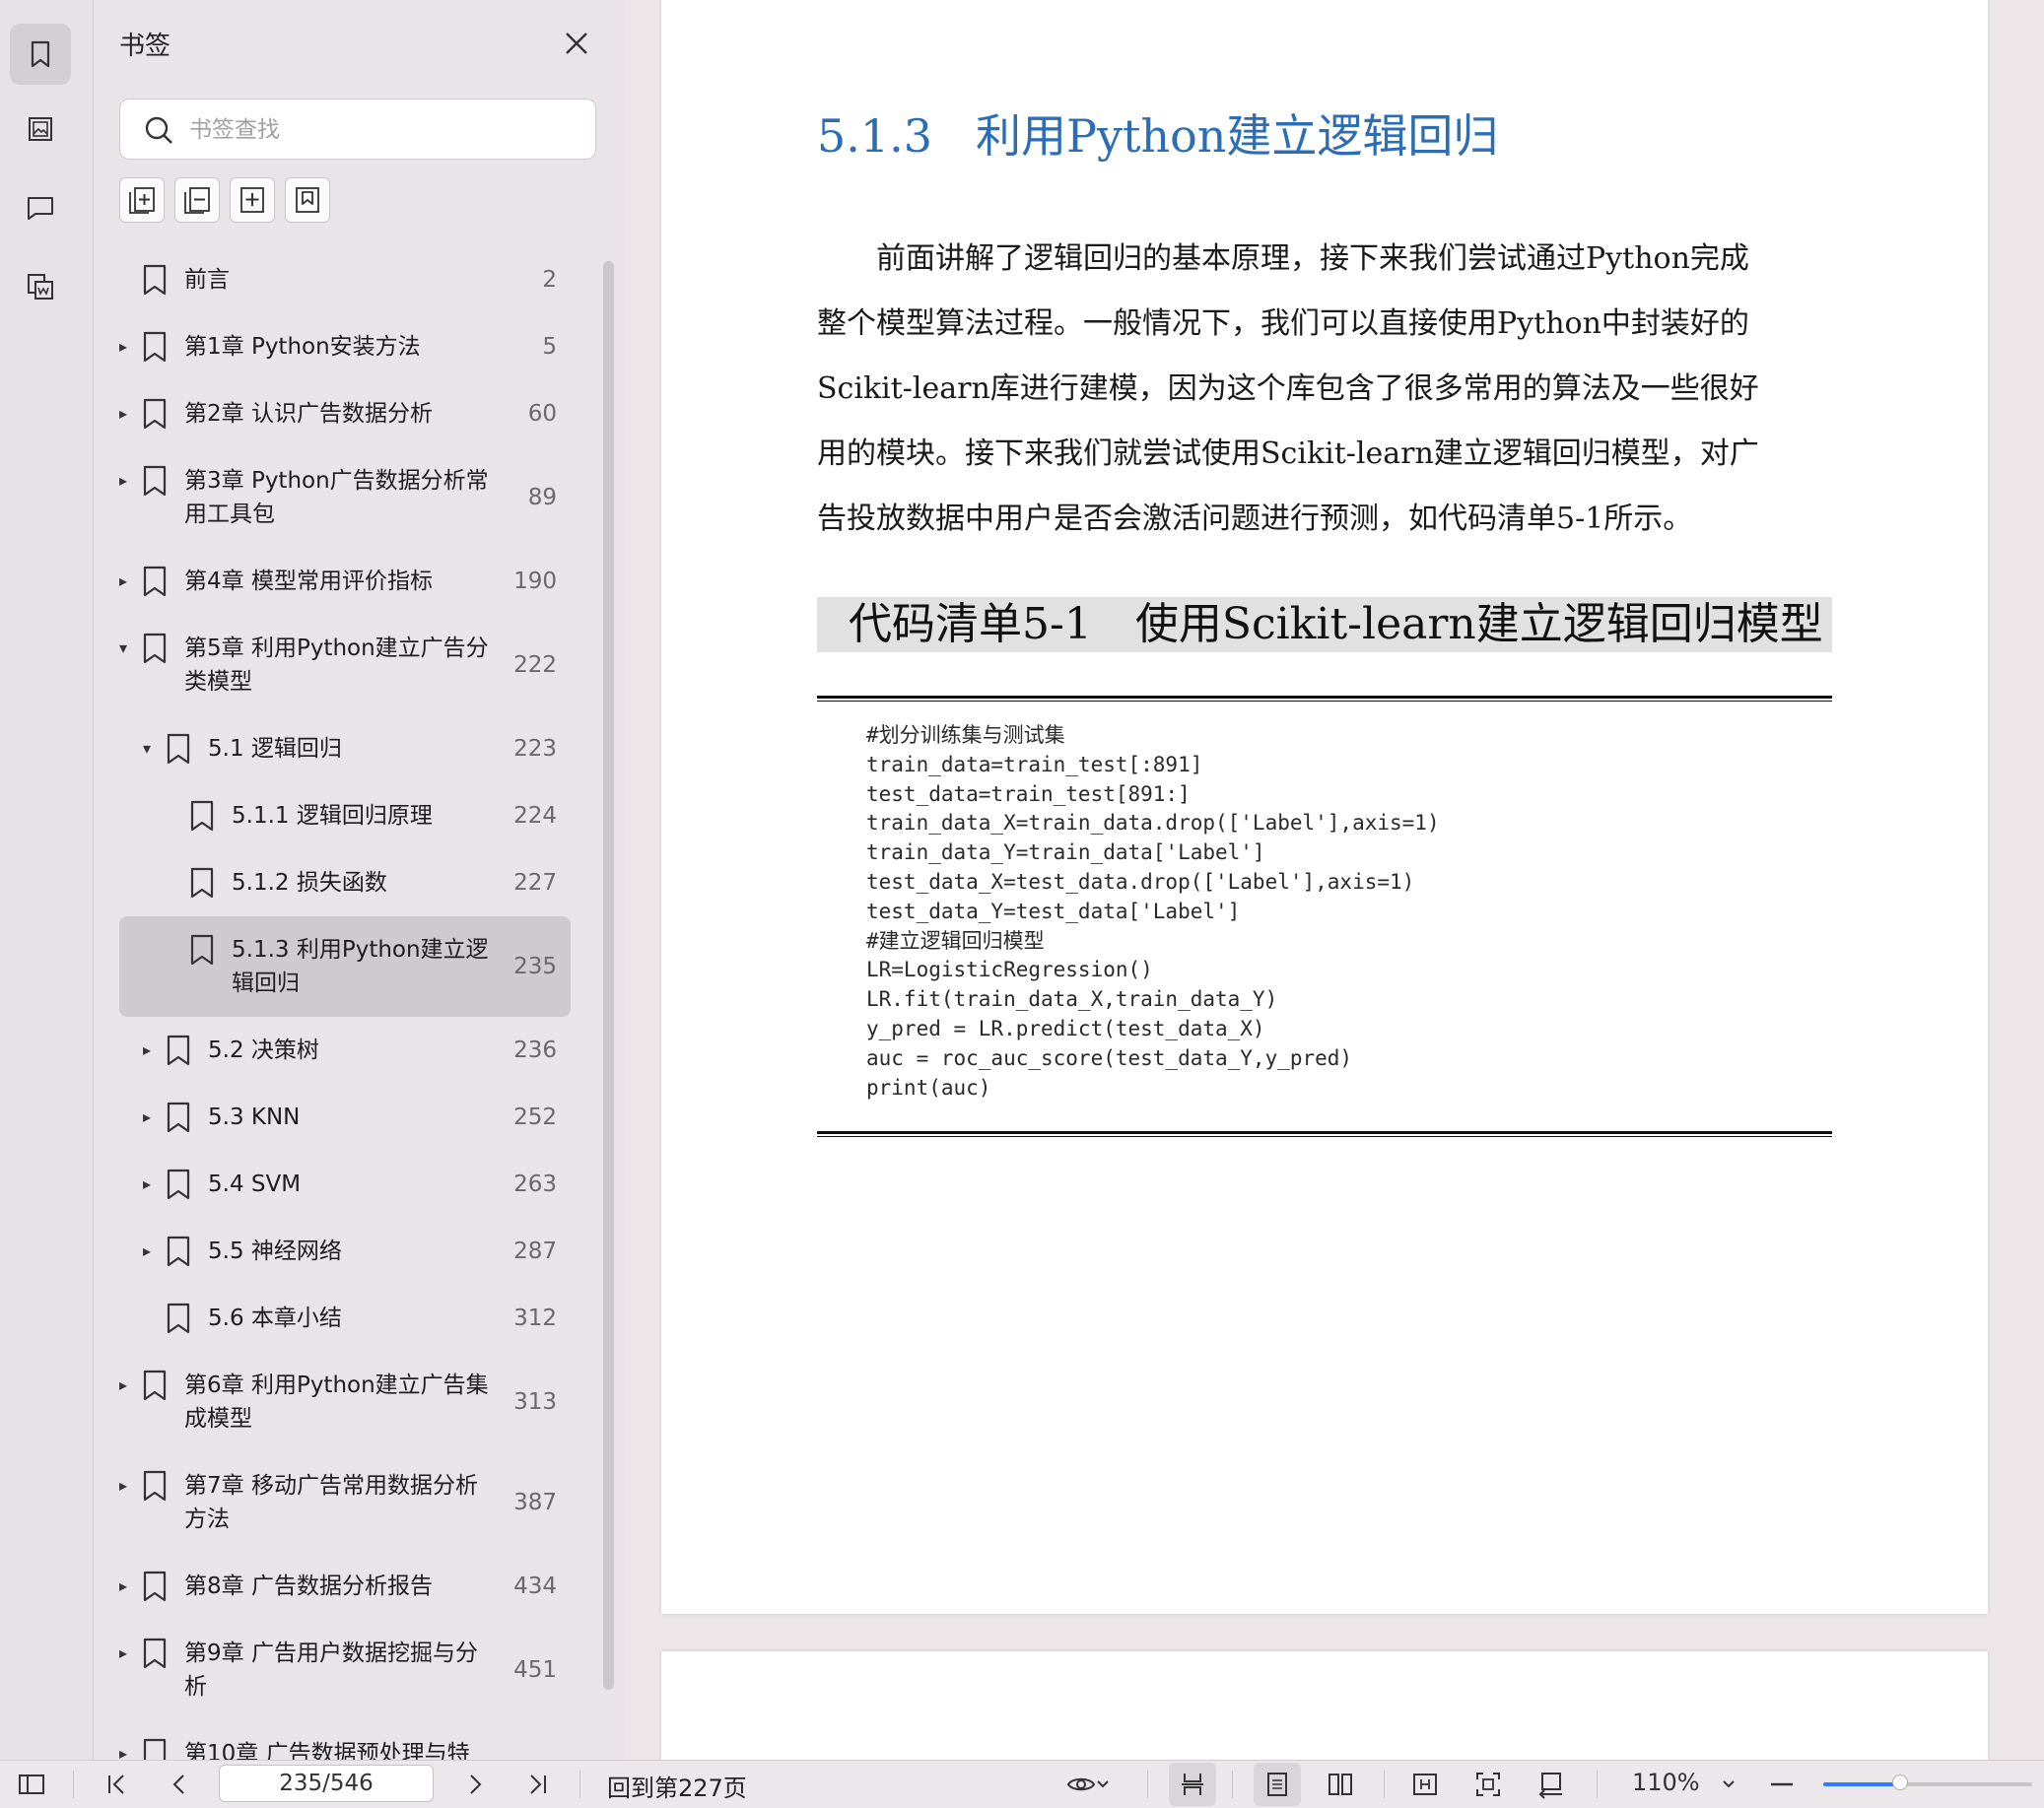  What do you see at coordinates (608, 976) in the screenshot?
I see `bookmark-scrollbar` at bounding box center [608, 976].